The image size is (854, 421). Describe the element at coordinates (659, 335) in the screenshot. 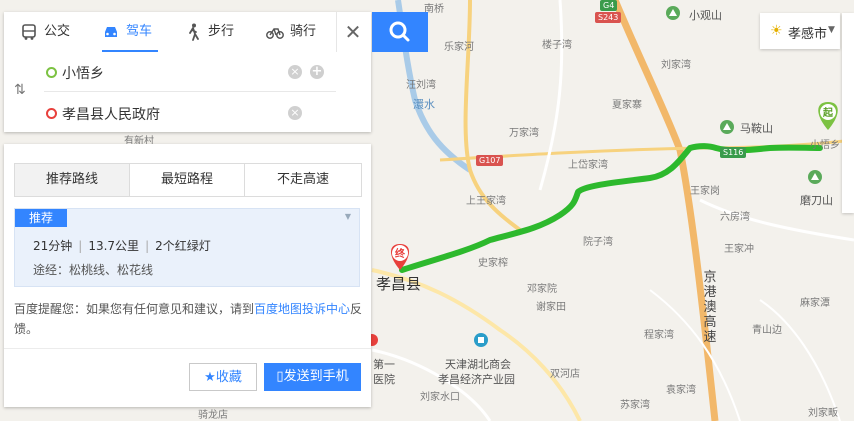

I see `place-label: 程家湾` at that location.